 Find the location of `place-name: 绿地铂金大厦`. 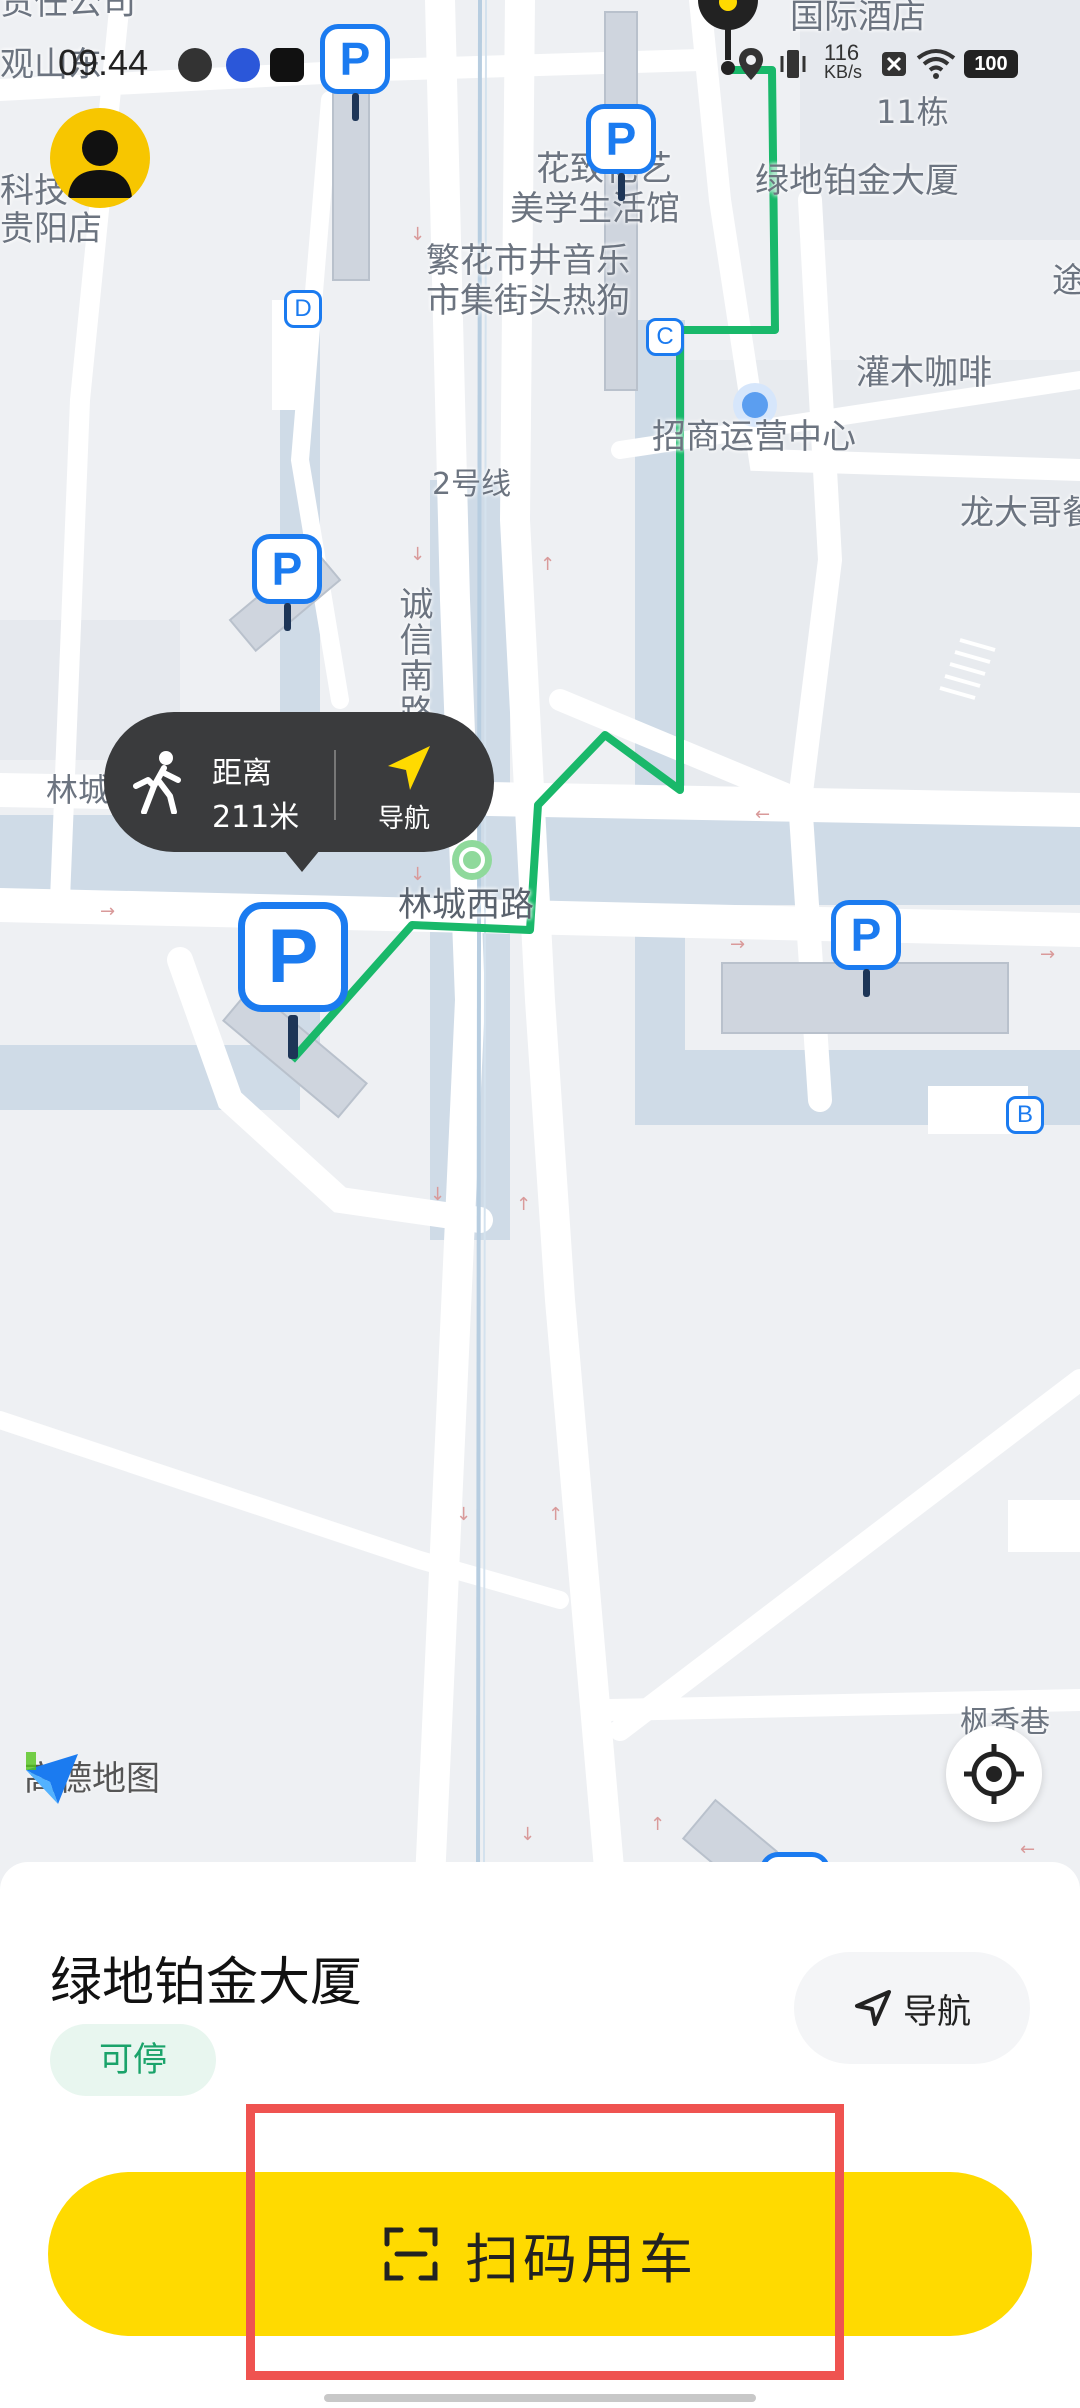

place-name: 绿地铂金大厦 is located at coordinates (206, 1983).